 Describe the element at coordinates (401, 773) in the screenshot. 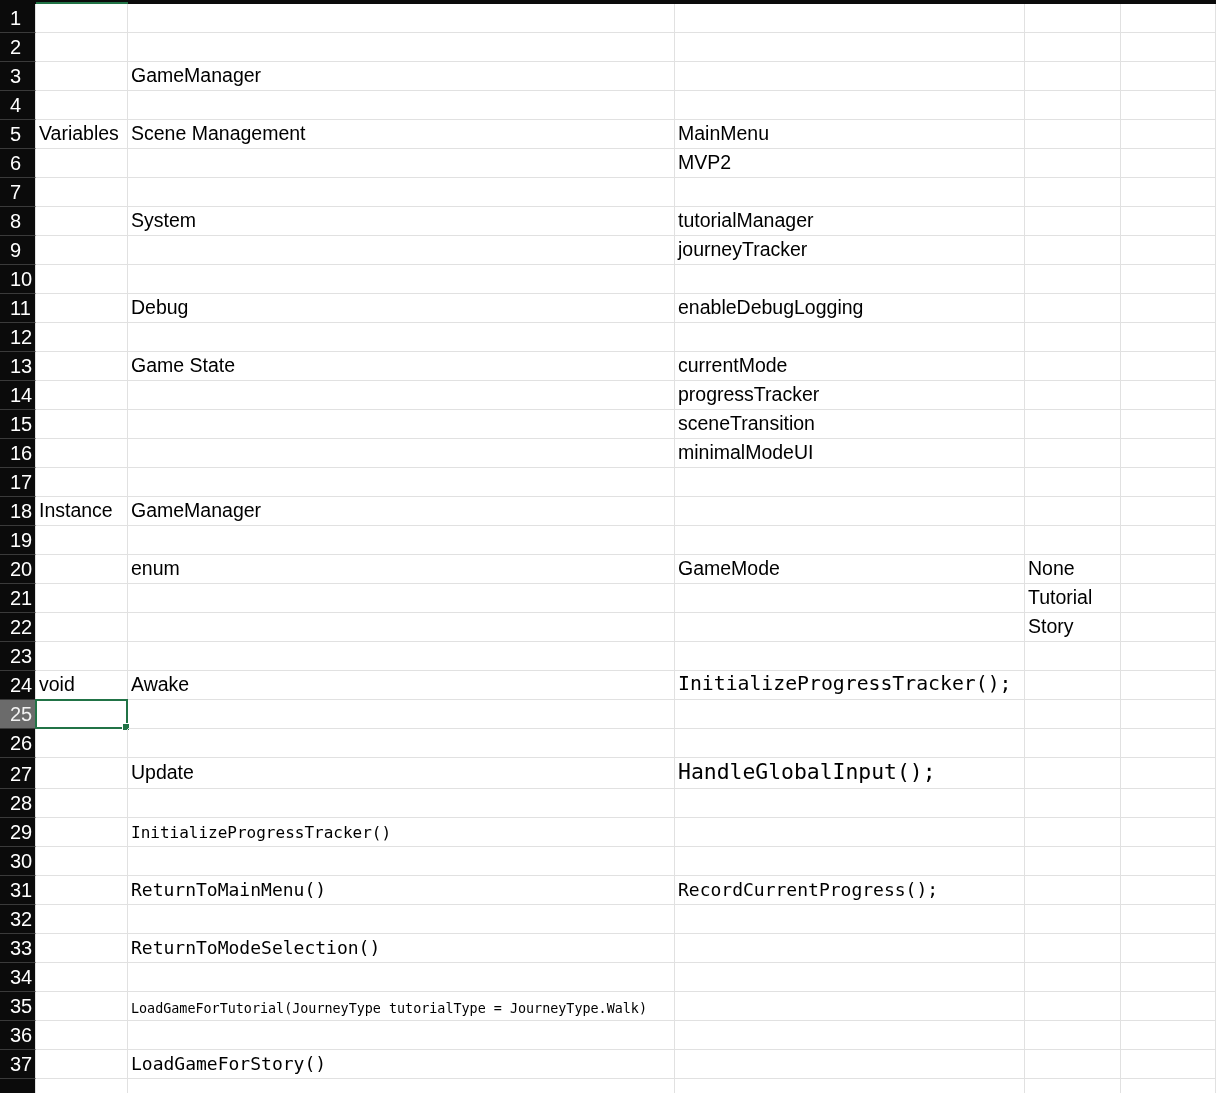

I see `table-cell: Update` at that location.